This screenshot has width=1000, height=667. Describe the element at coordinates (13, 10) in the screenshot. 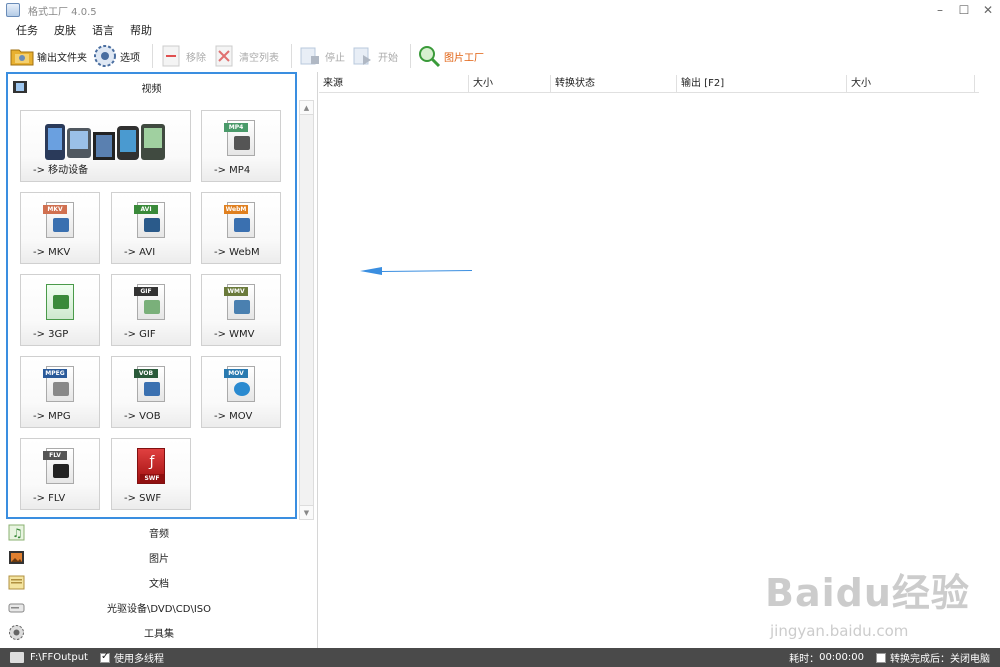

I see `app-icon` at that location.